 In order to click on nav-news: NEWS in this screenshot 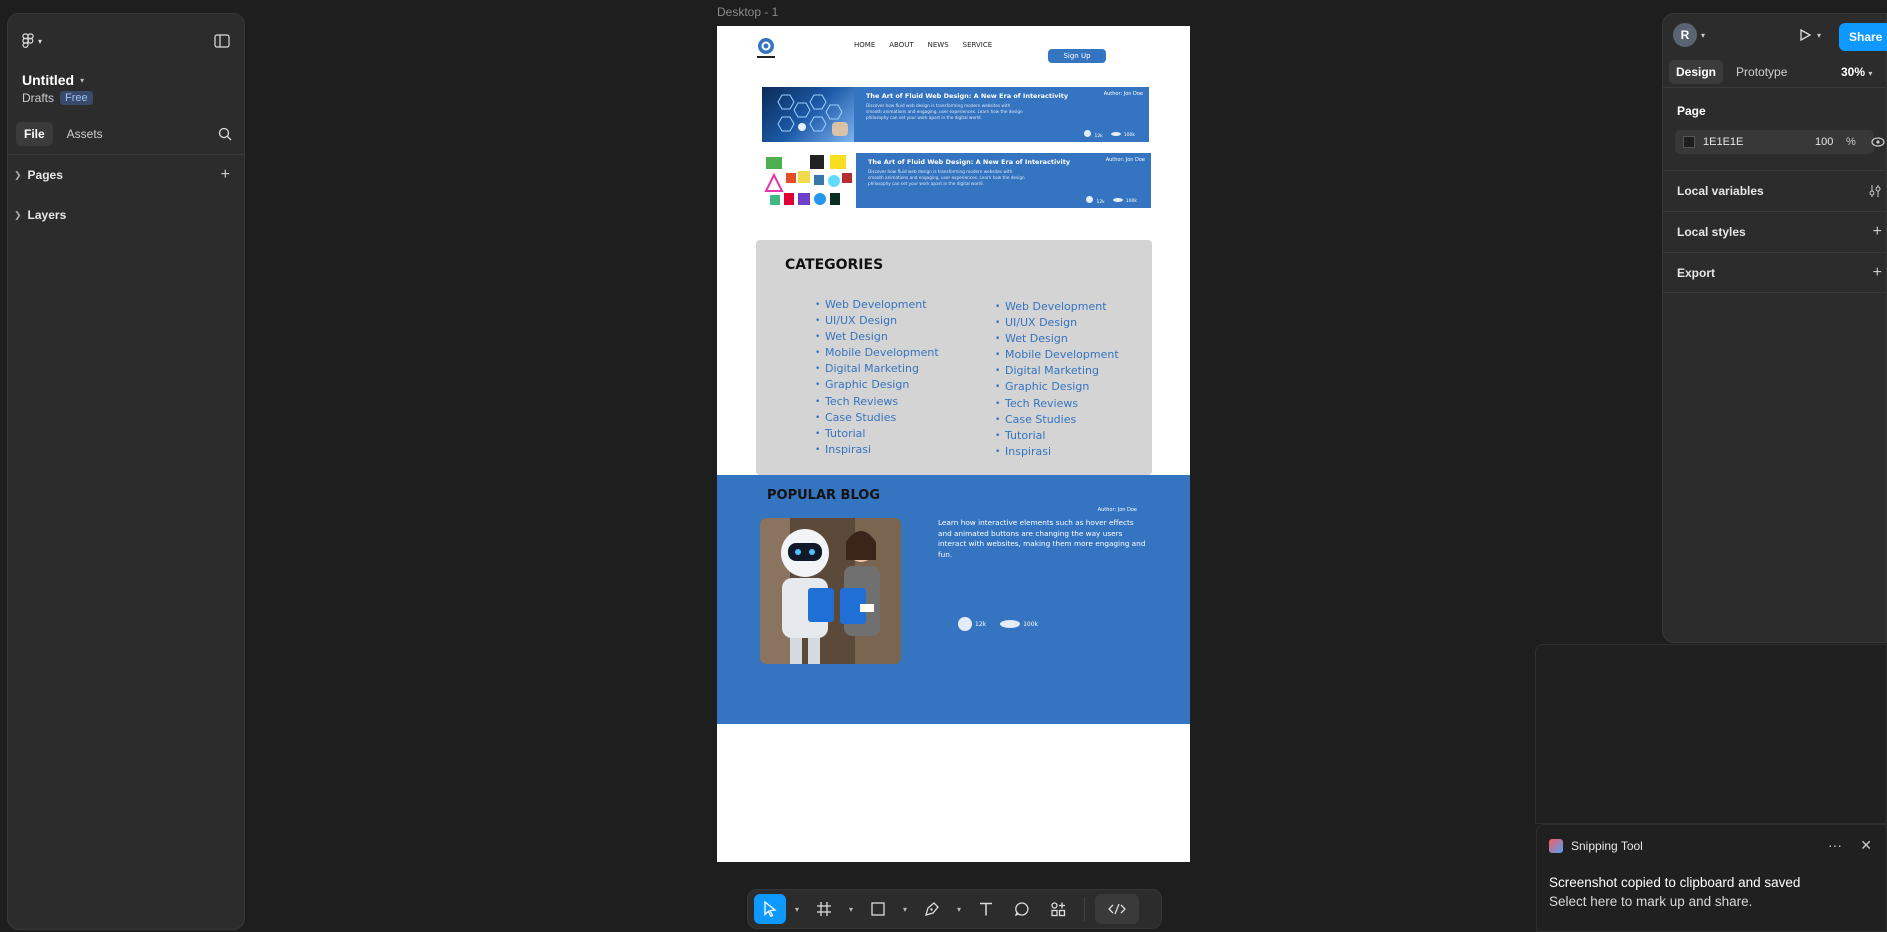, I will do `click(938, 45)`.